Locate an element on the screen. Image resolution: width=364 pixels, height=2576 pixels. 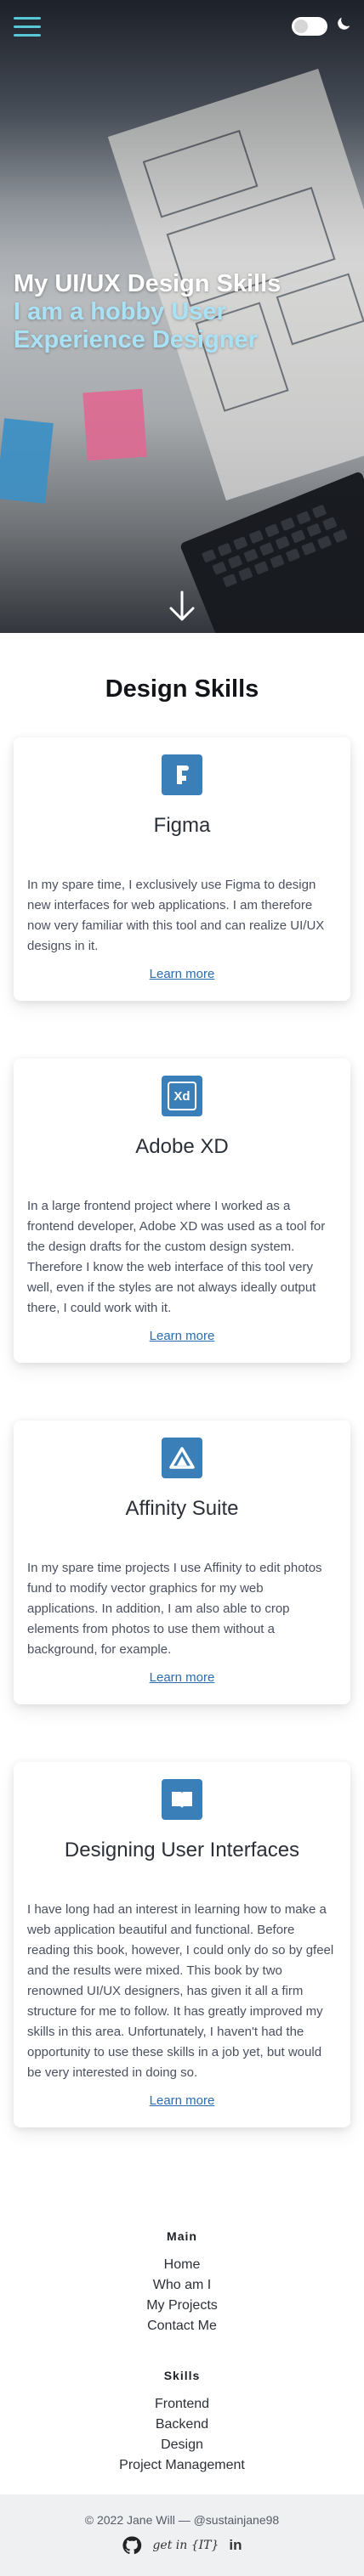
footer-skills-heading: Skills is located at coordinates (182, 2375).